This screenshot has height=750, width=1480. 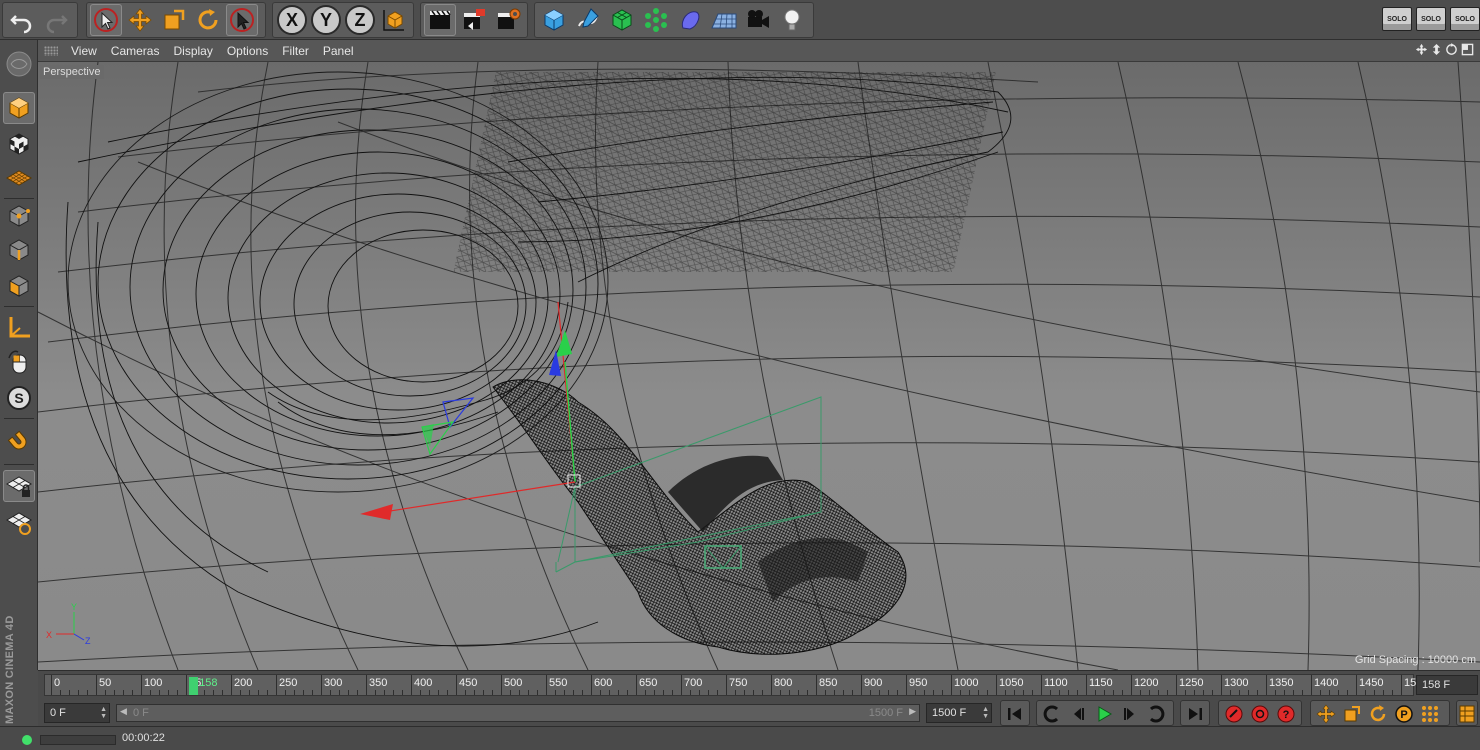 What do you see at coordinates (19, 486) in the screenshot?
I see `workplane-lock-icon` at bounding box center [19, 486].